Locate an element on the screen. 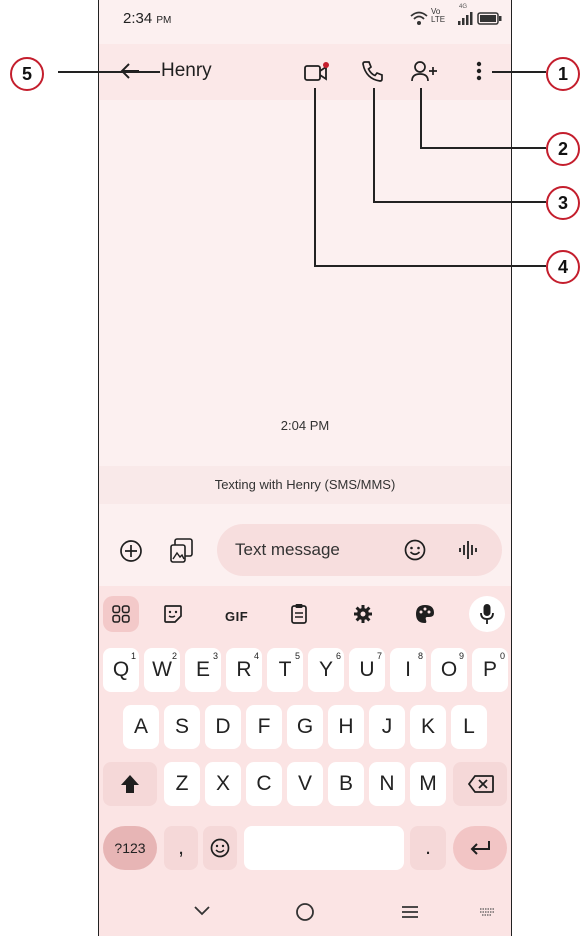 This screenshot has height=936, width=582. key-e: E3 is located at coordinates (203, 670).